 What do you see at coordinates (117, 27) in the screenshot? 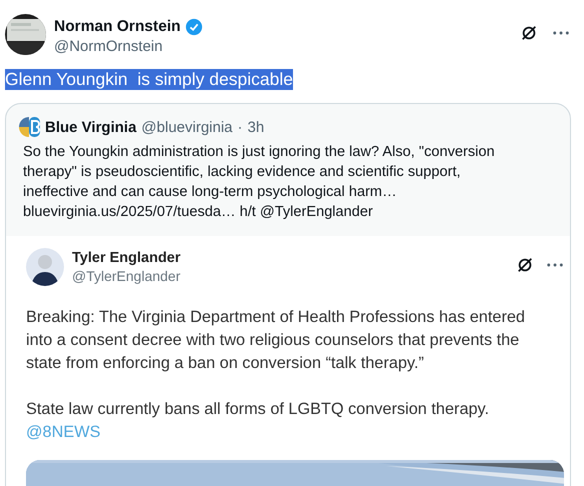
I see `author-name: Norman Ornstein` at bounding box center [117, 27].